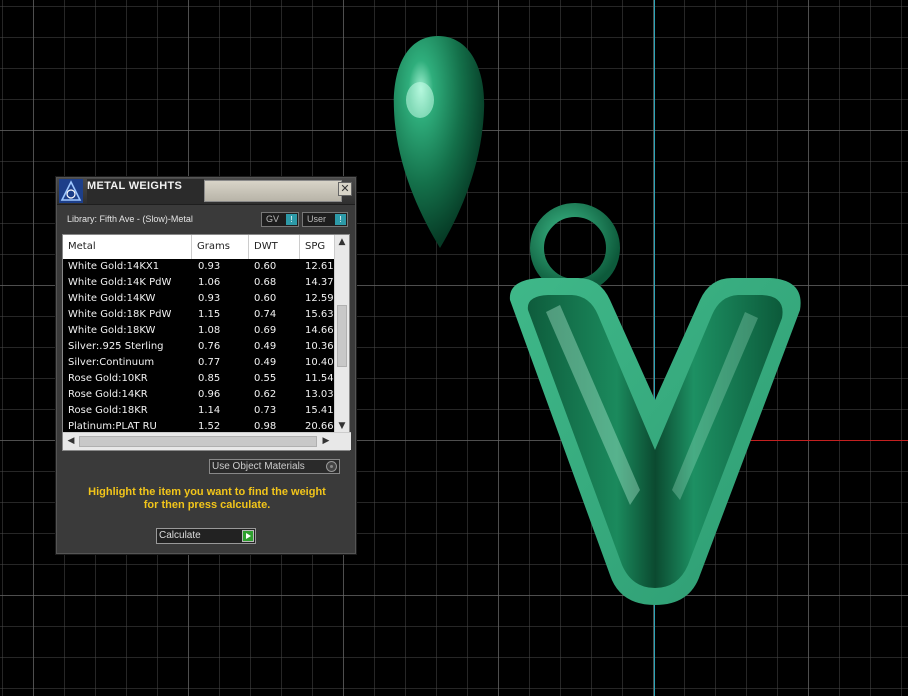  I want to click on table-row: White Gold:18KW 1.08 0.69 14.66, so click(199, 331).